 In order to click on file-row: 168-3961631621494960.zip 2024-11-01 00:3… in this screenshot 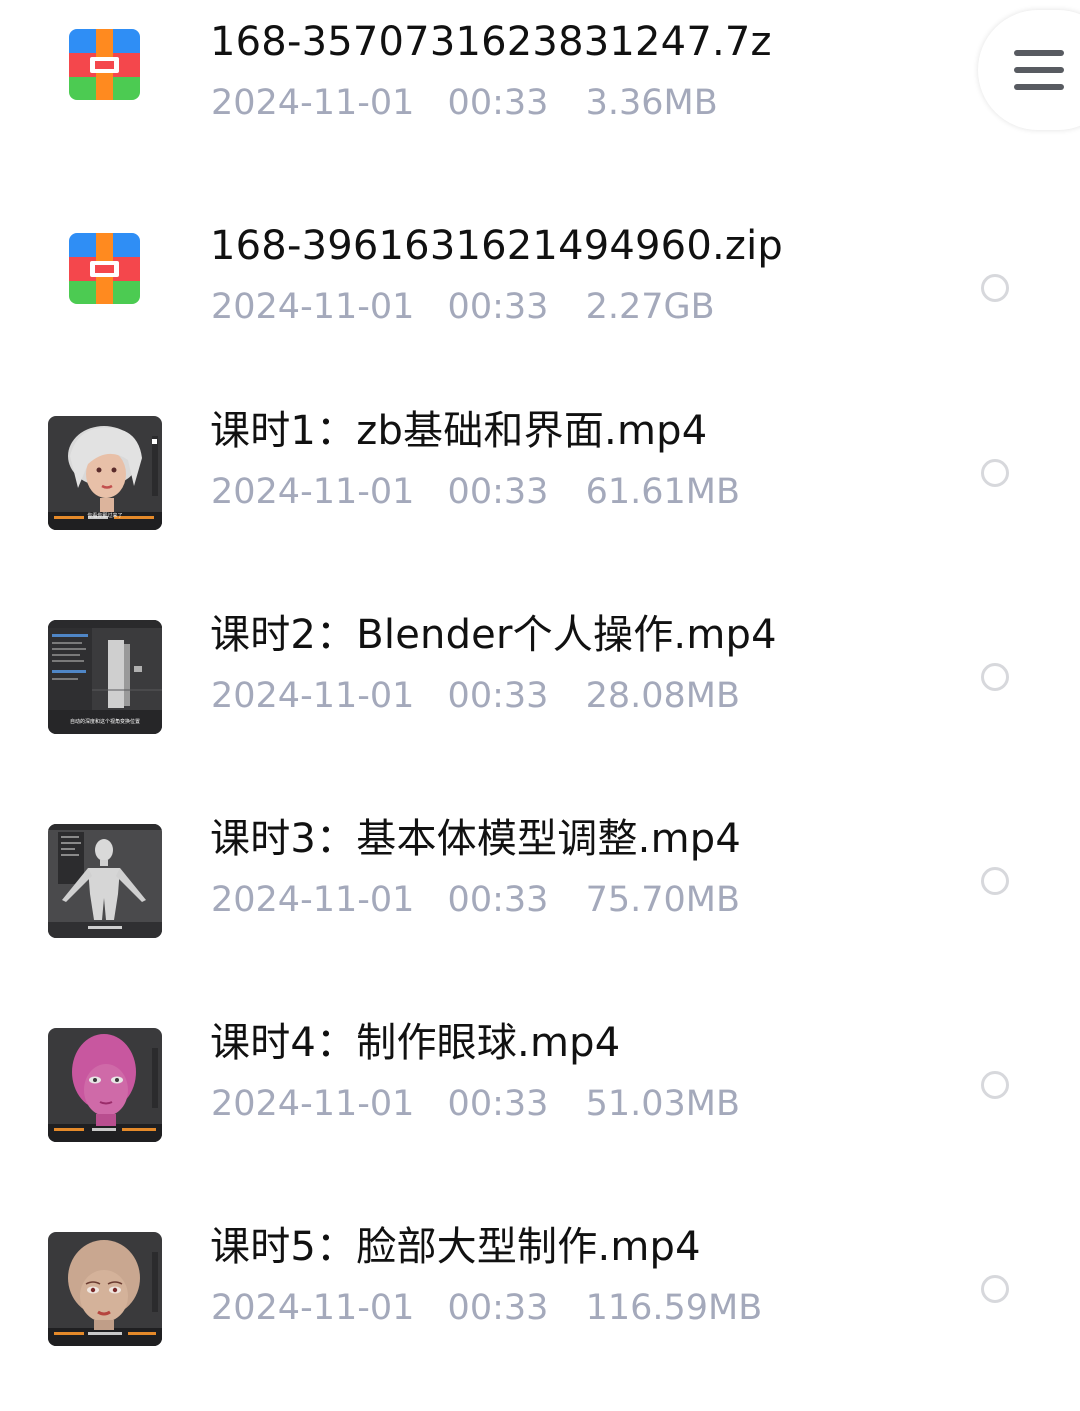, I will do `click(540, 306)`.